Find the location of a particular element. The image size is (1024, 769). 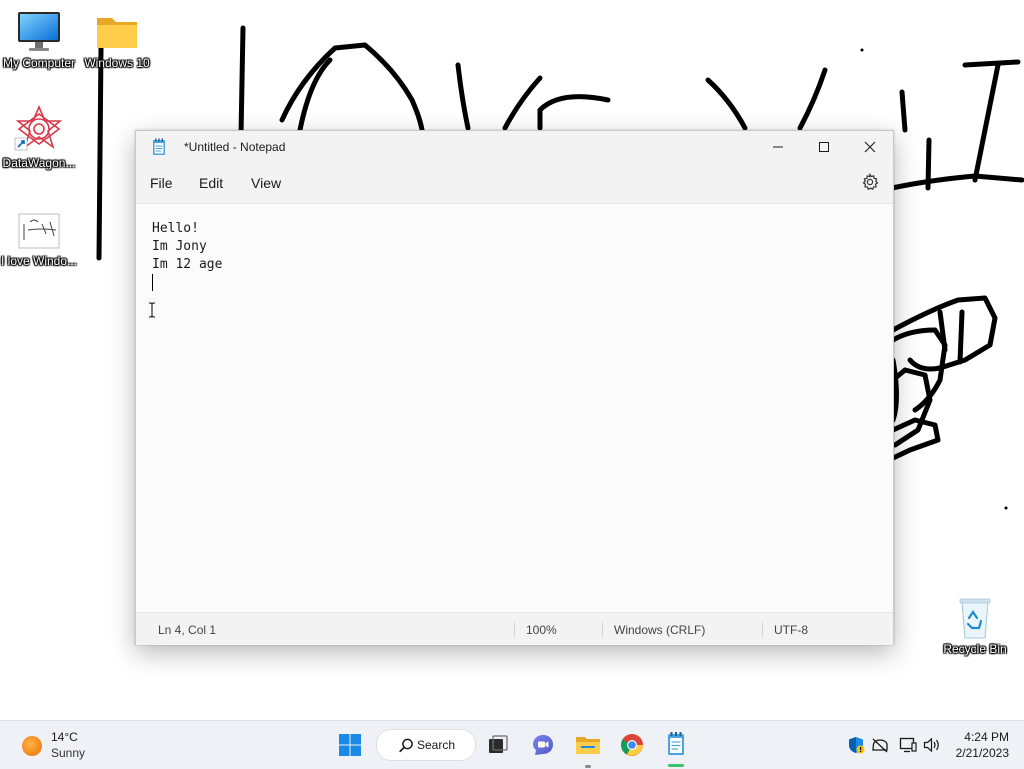

taskbar-search: Search is located at coordinates (426, 745).